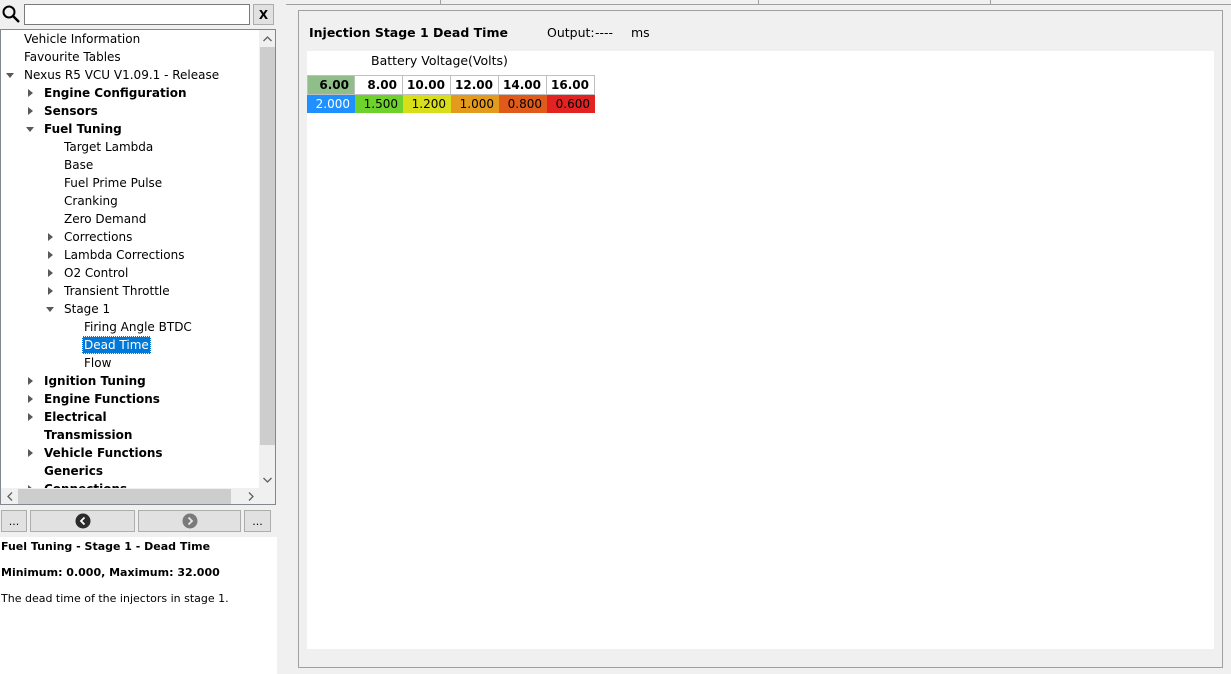 Image resolution: width=1231 pixels, height=674 pixels. Describe the element at coordinates (130, 484) in the screenshot. I see `tree-item: Connections` at that location.